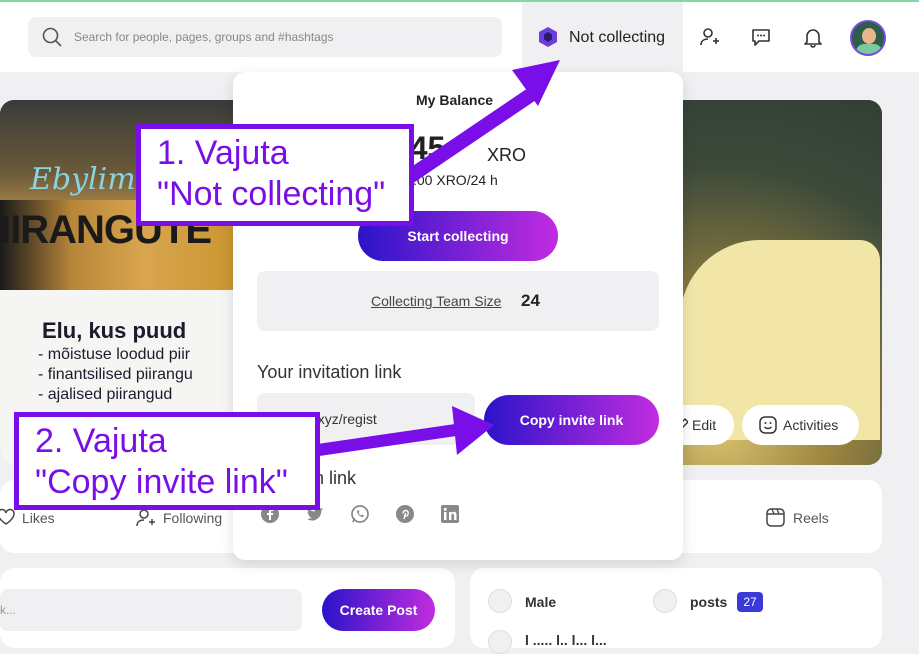 This screenshot has height=654, width=919. I want to click on posts-count-badge: 27, so click(750, 602).